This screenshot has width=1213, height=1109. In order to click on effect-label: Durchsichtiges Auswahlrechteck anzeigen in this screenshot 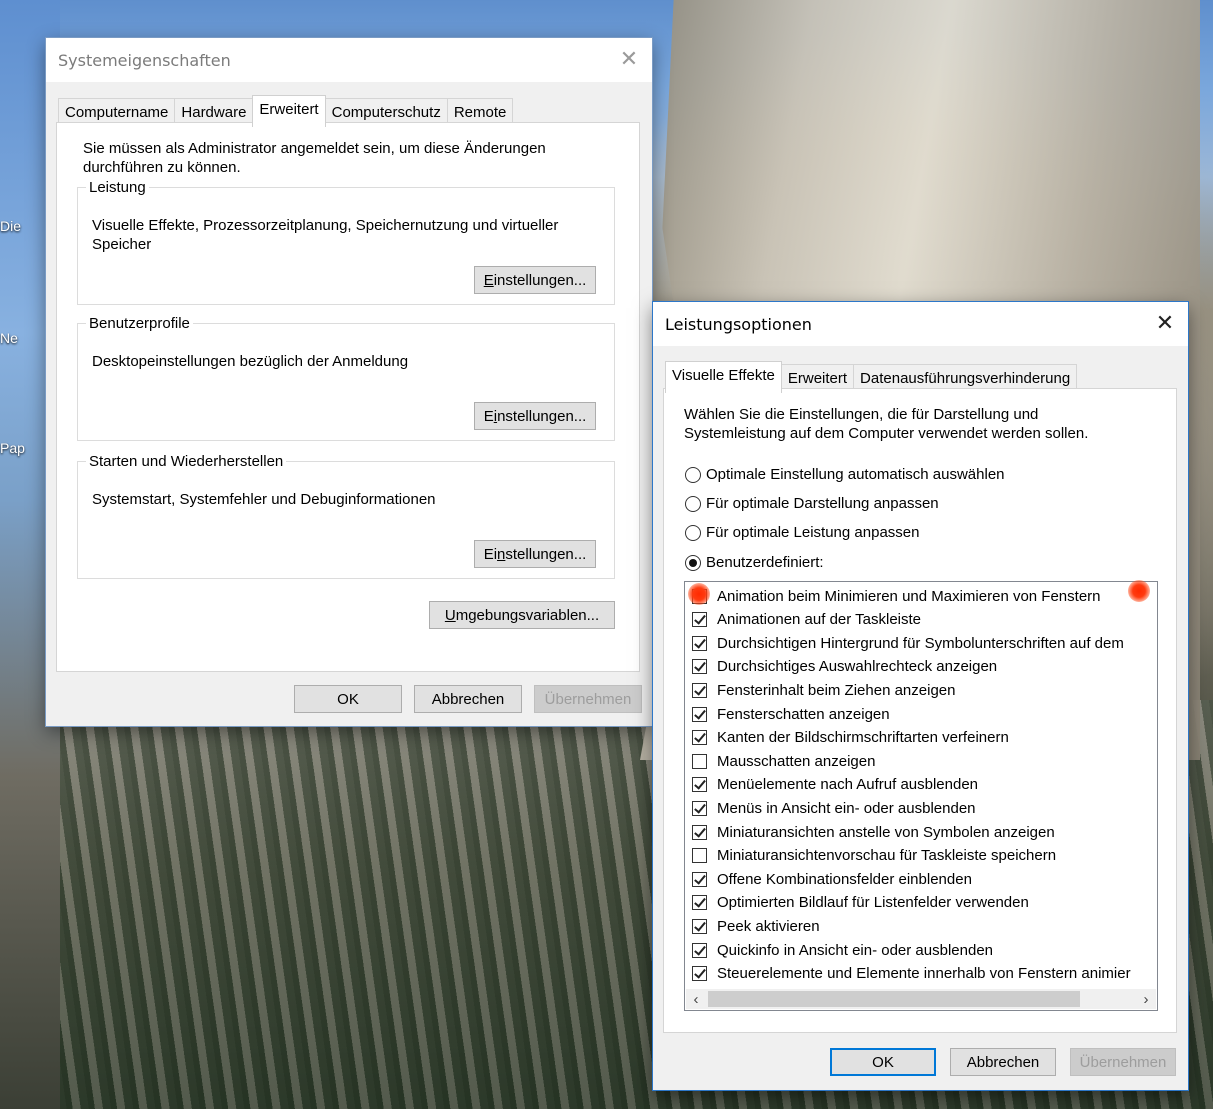, I will do `click(857, 667)`.